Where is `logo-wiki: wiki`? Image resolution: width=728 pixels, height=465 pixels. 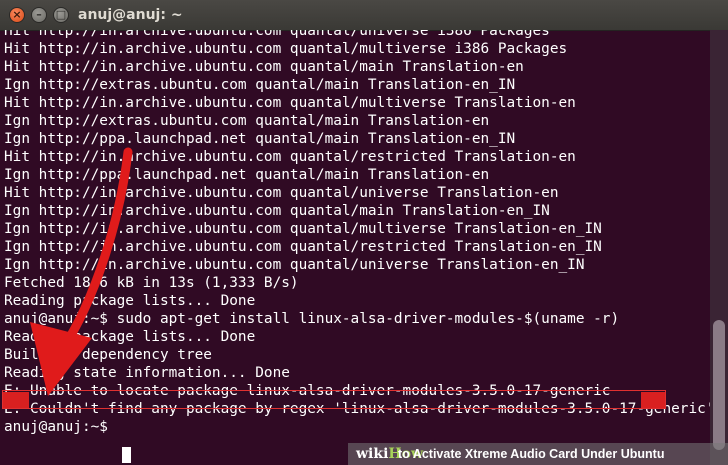 logo-wiki: wiki is located at coordinates (372, 454).